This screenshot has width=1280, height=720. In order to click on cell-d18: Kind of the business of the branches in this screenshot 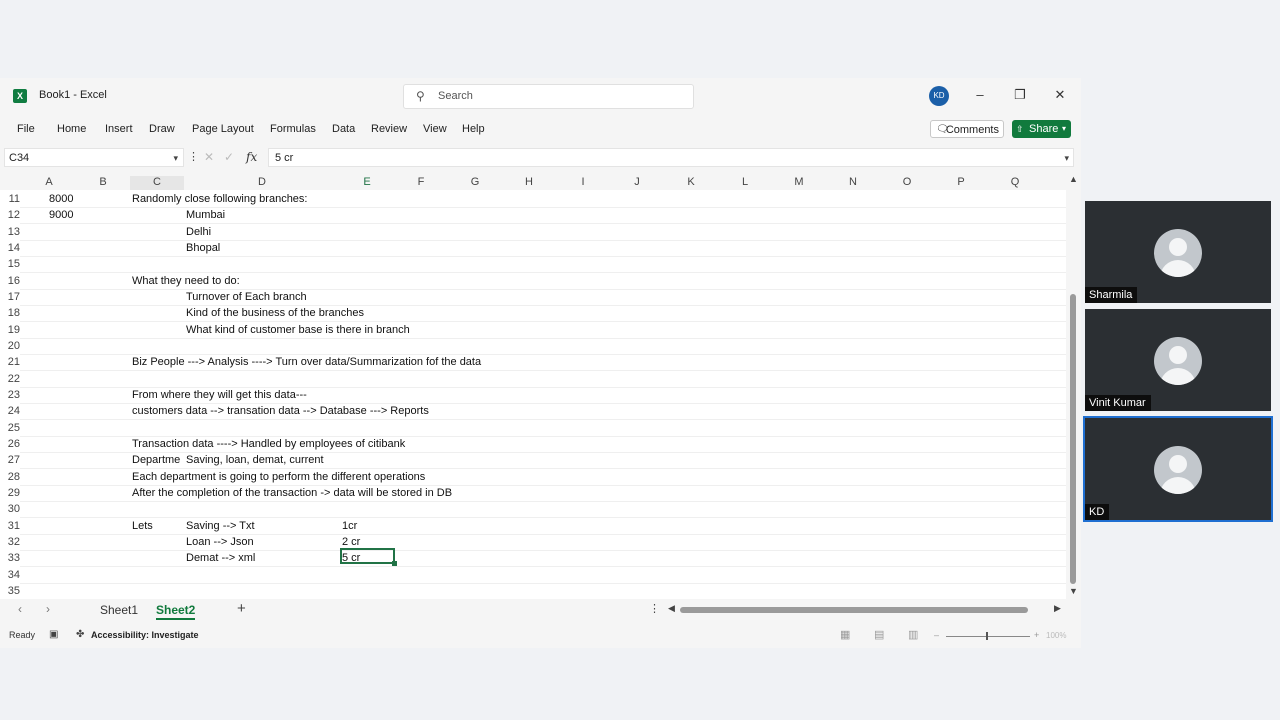, I will do `click(275, 313)`.